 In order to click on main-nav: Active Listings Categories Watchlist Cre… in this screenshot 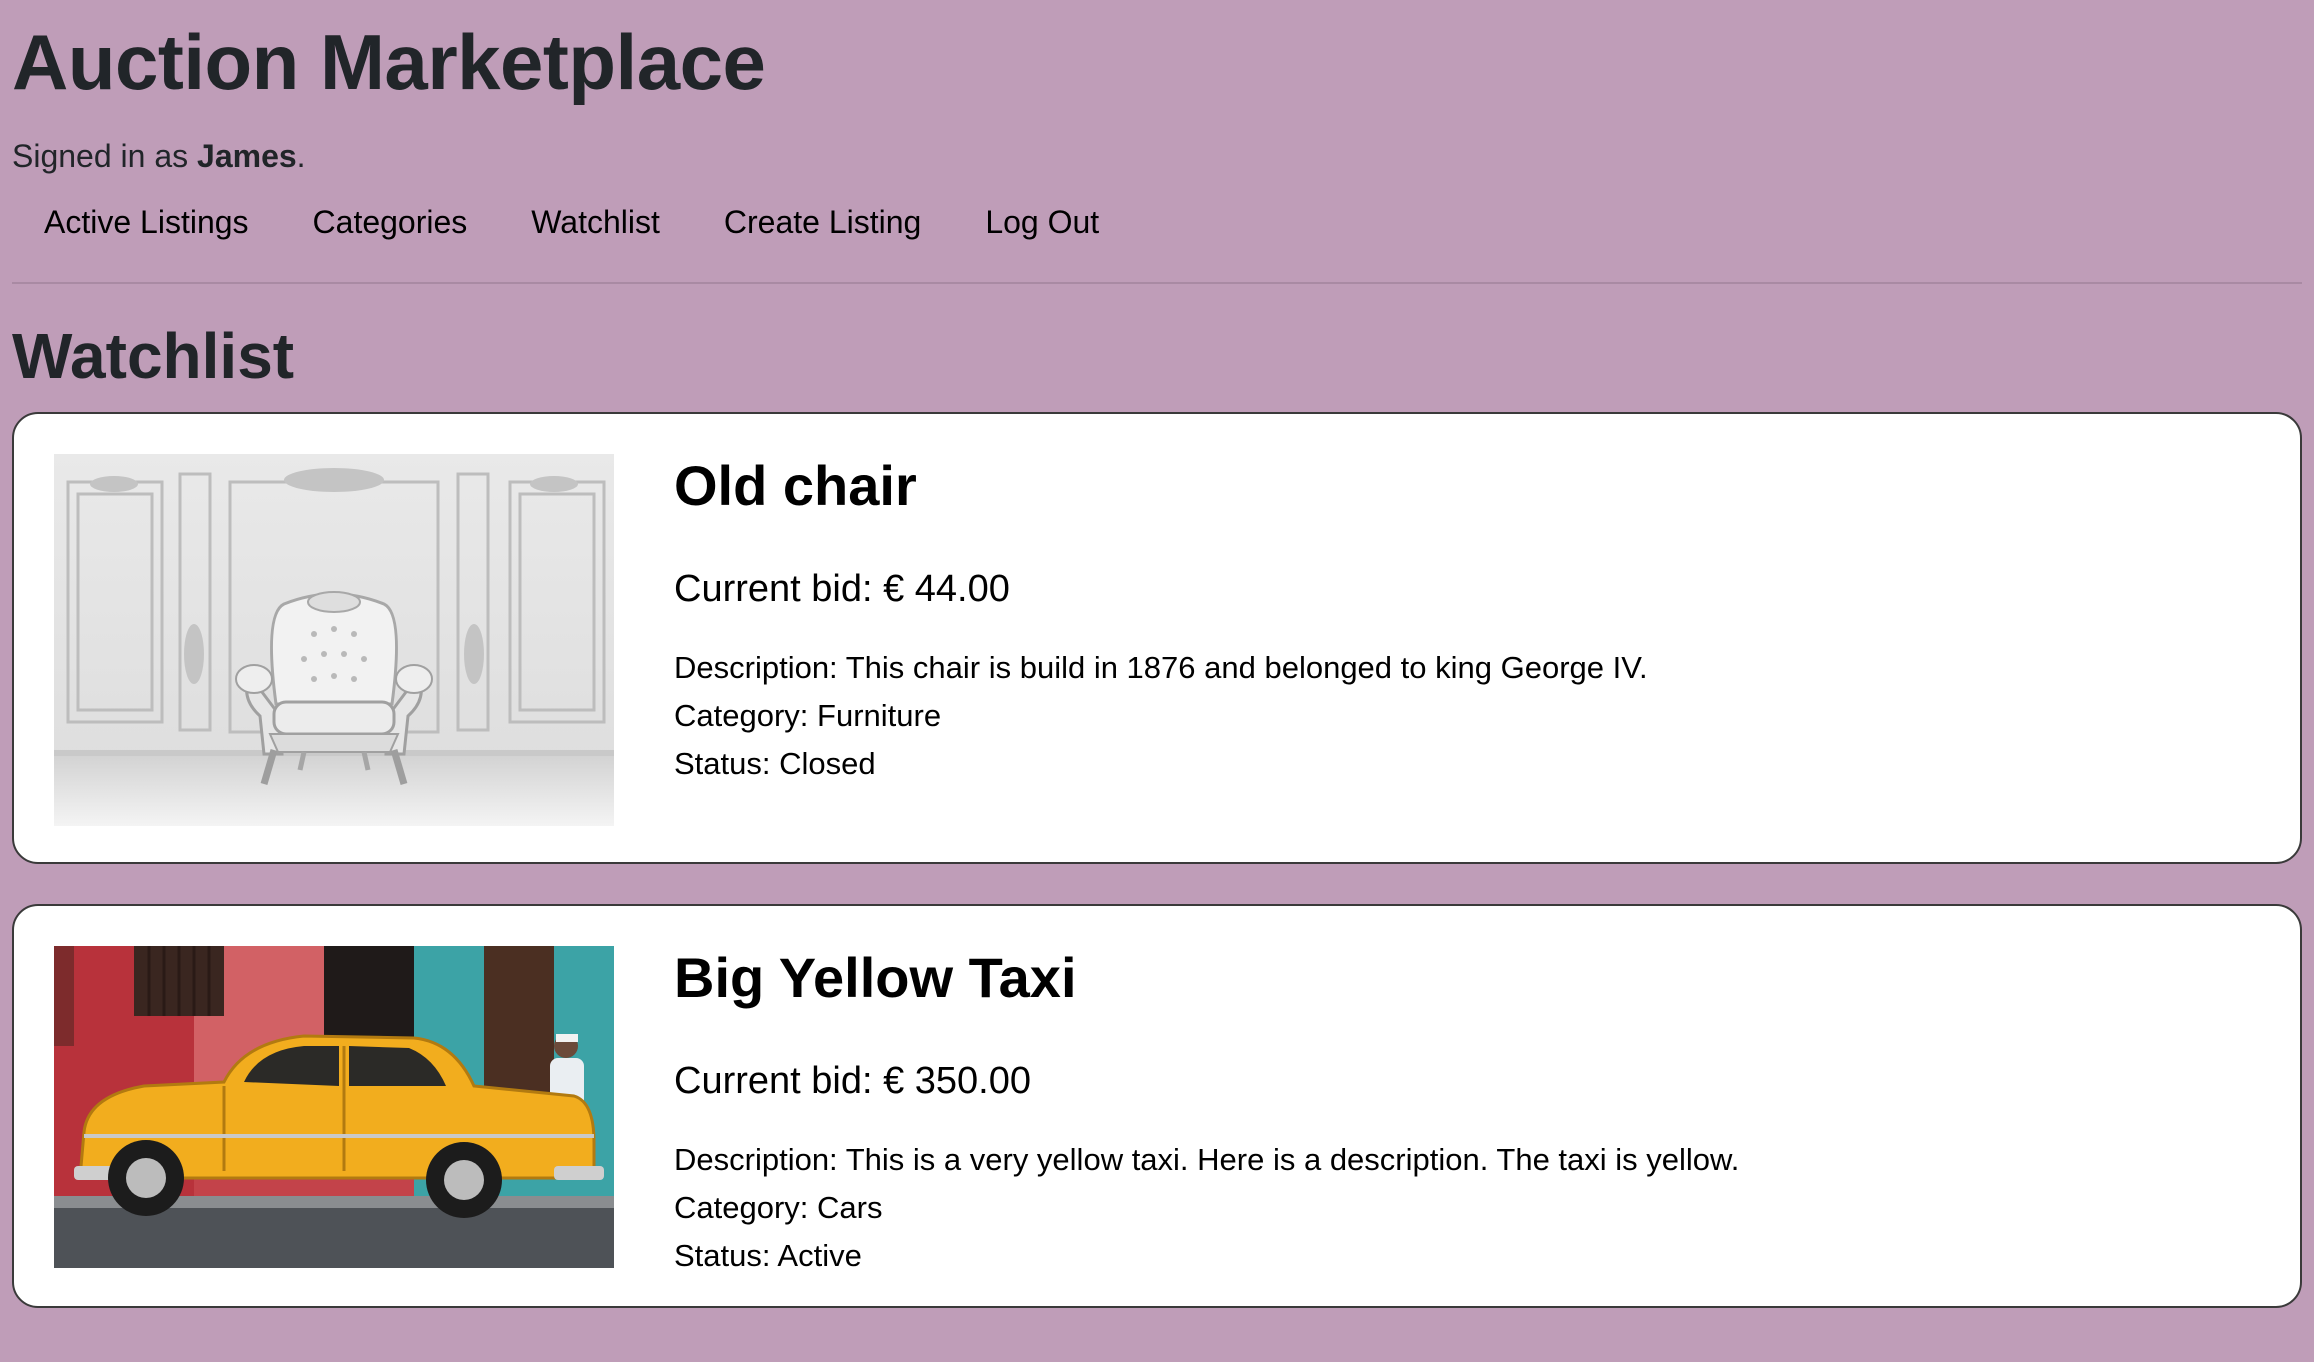, I will do `click(1157, 222)`.